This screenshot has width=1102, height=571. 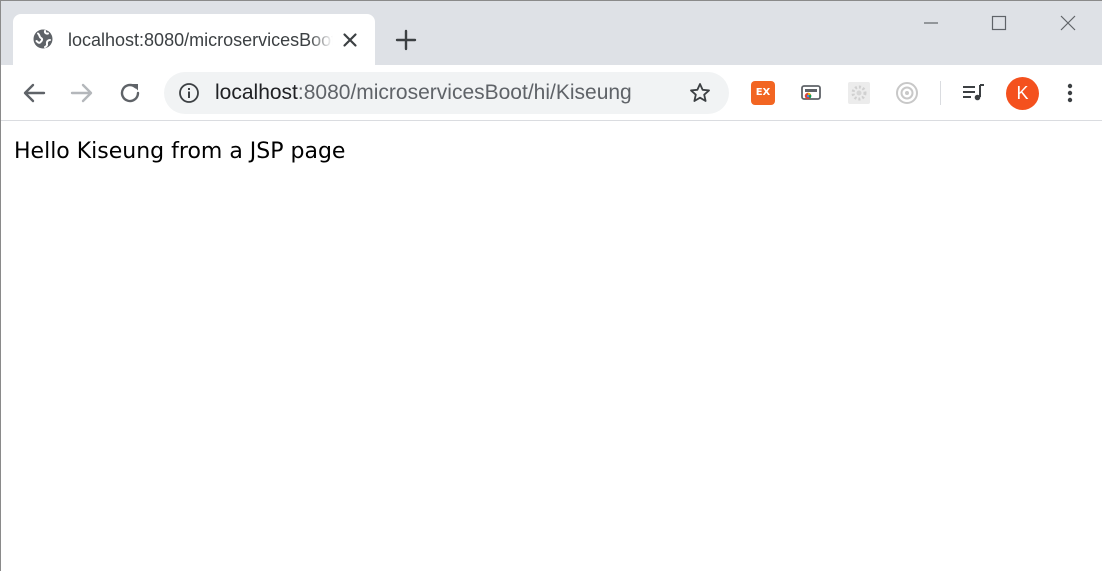 I want to click on forward-arrow-icon, so click(x=82, y=93).